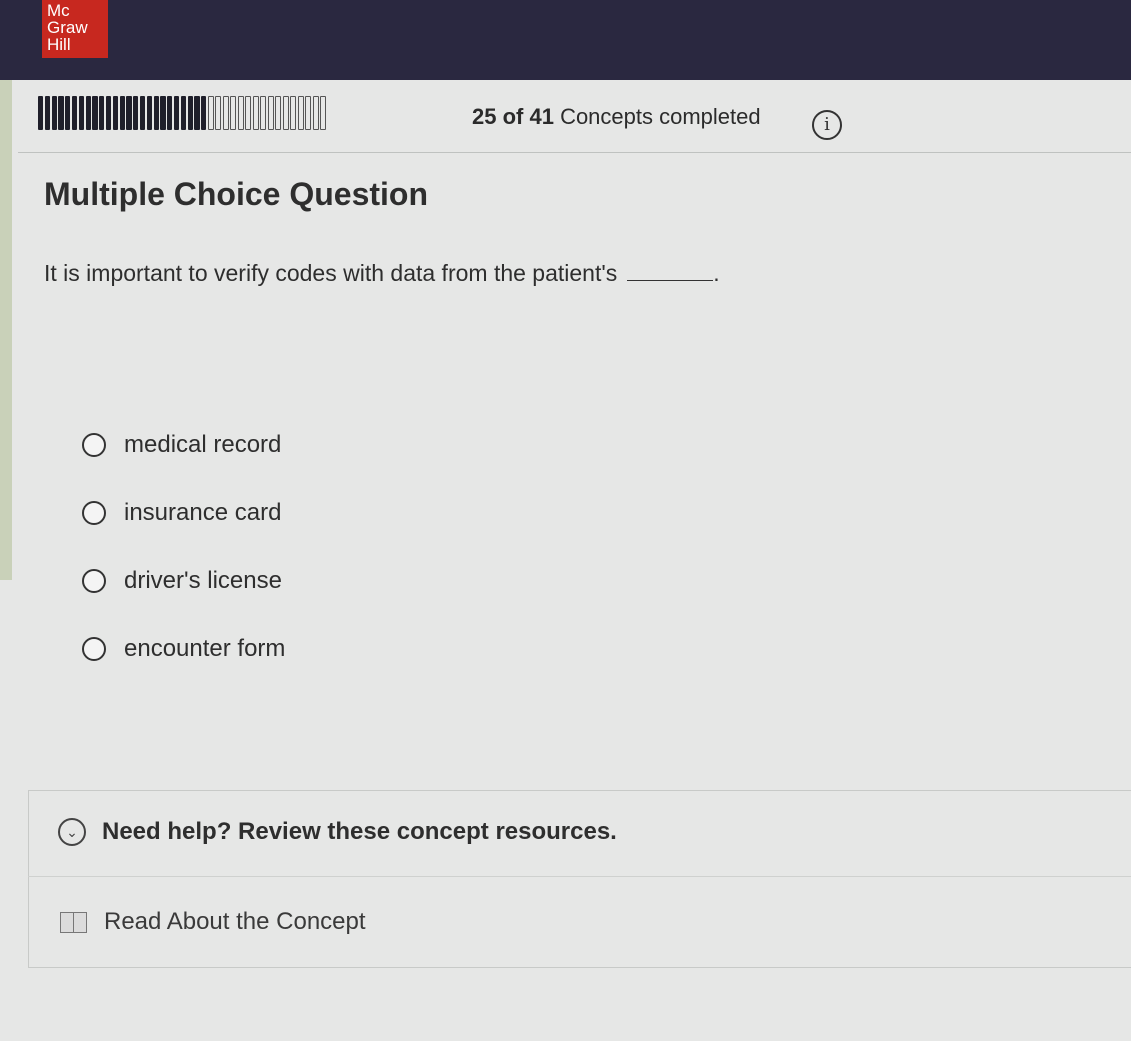 The height and width of the screenshot is (1041, 1131). Describe the element at coordinates (579, 876) in the screenshot. I see `help-divider` at that location.